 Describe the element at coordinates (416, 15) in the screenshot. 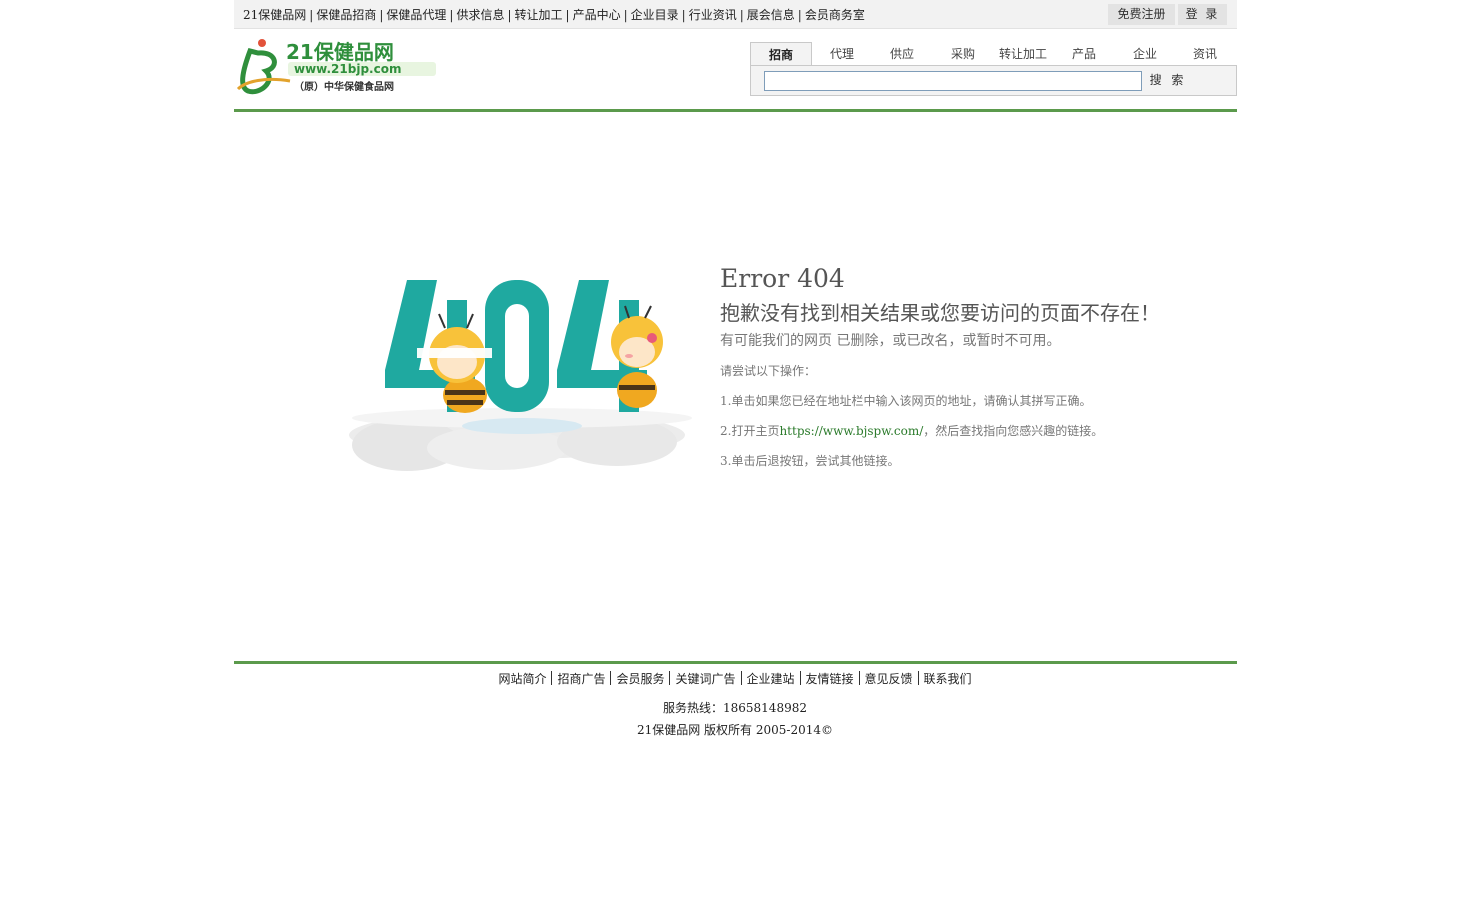

I see `top-nav-agent: 保健品代理` at that location.